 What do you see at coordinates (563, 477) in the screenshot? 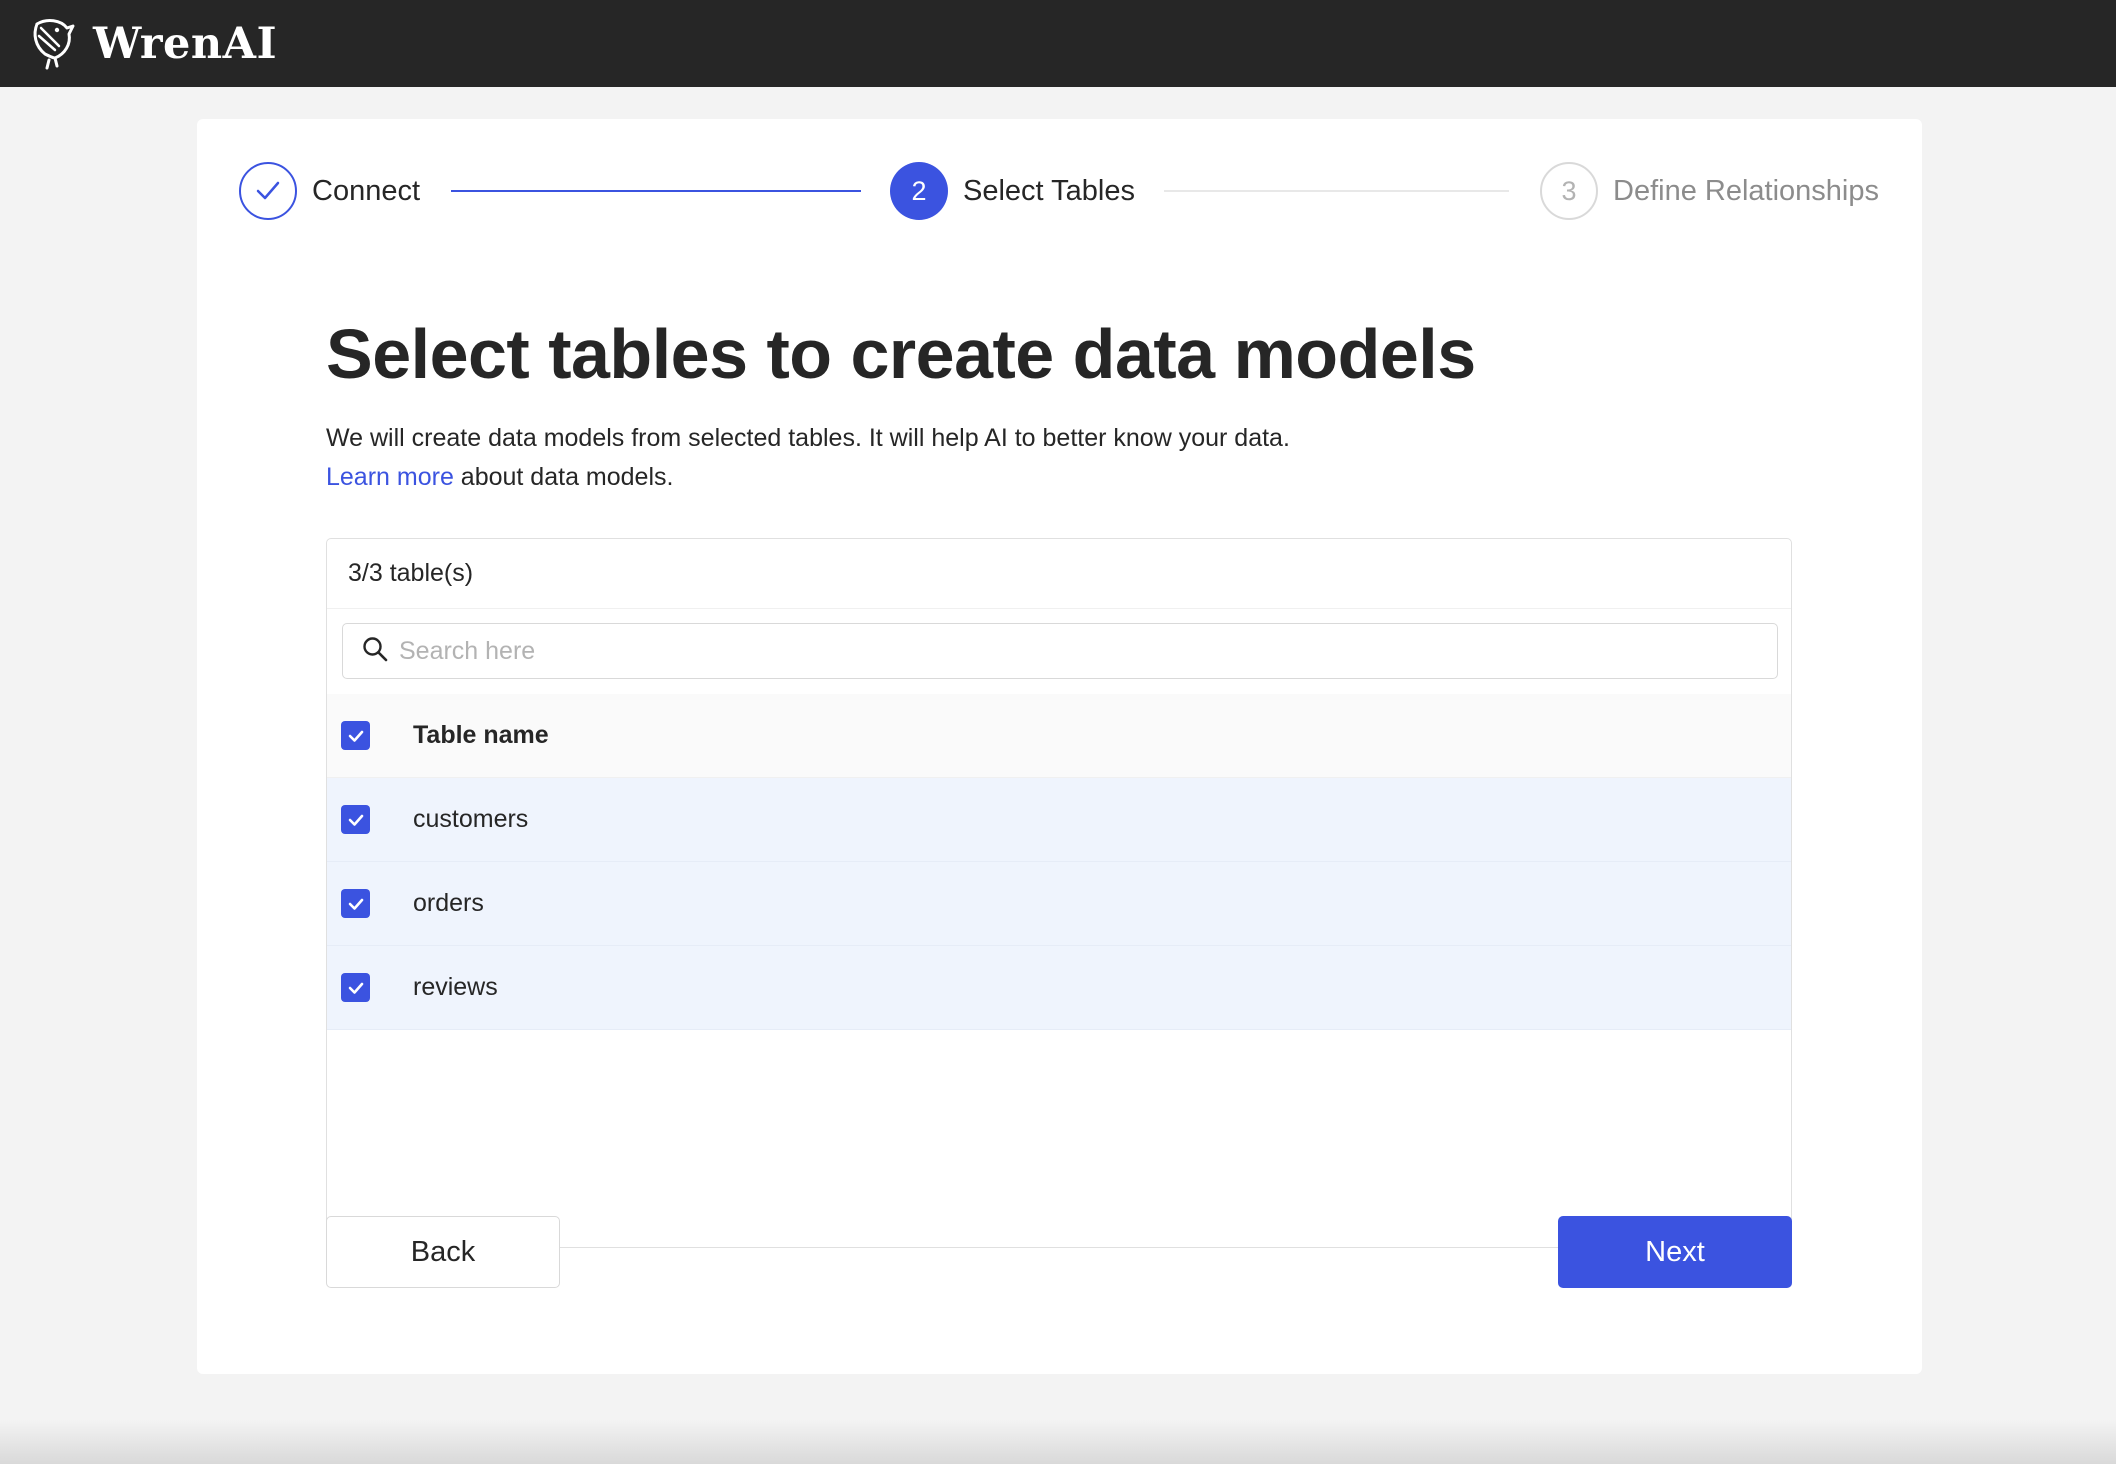
I see `learn-more-suffix: about data models.` at bounding box center [563, 477].